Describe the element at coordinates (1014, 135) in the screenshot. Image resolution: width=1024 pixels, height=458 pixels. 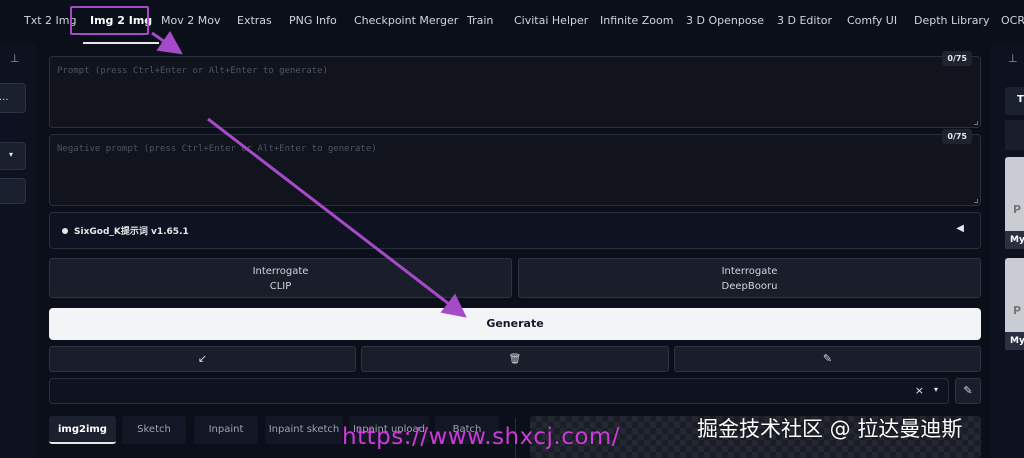
I see `right-panel-field` at that location.